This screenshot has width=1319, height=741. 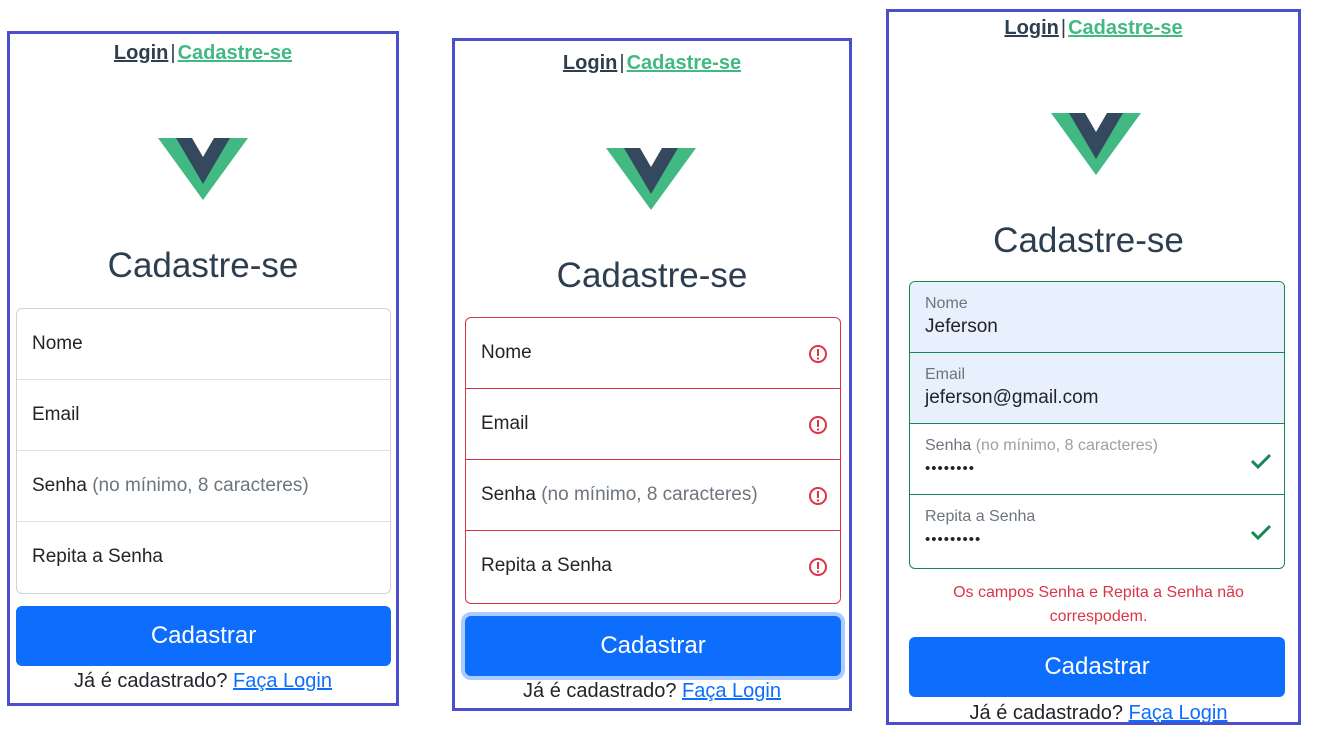 I want to click on email-field: Email jeferson@gmail.com, so click(x=1097, y=388).